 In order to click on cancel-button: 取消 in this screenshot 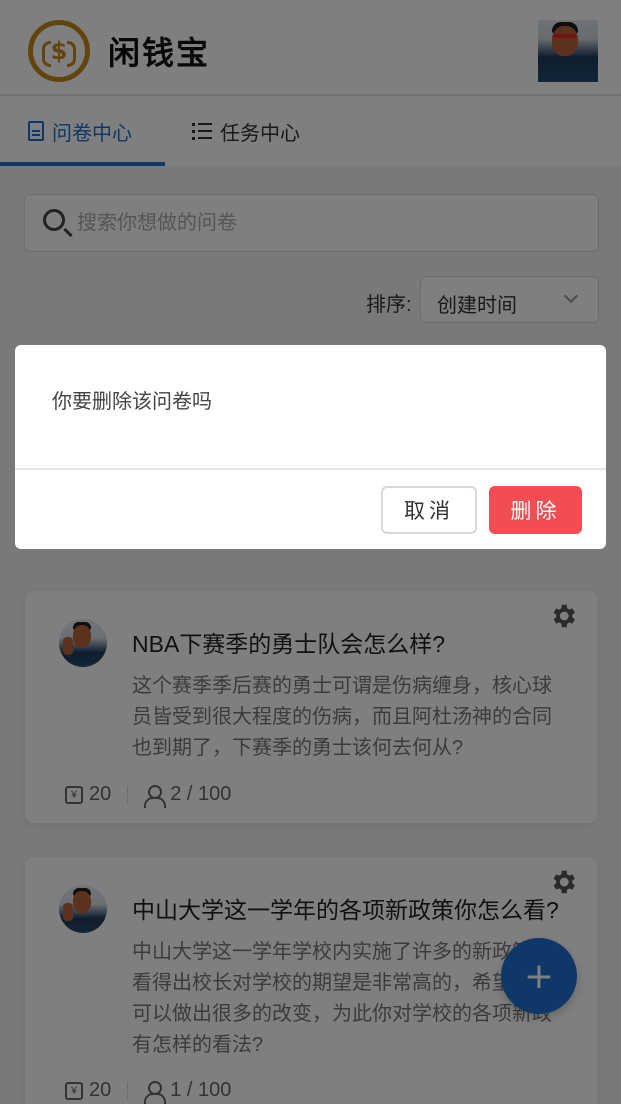, I will do `click(429, 510)`.